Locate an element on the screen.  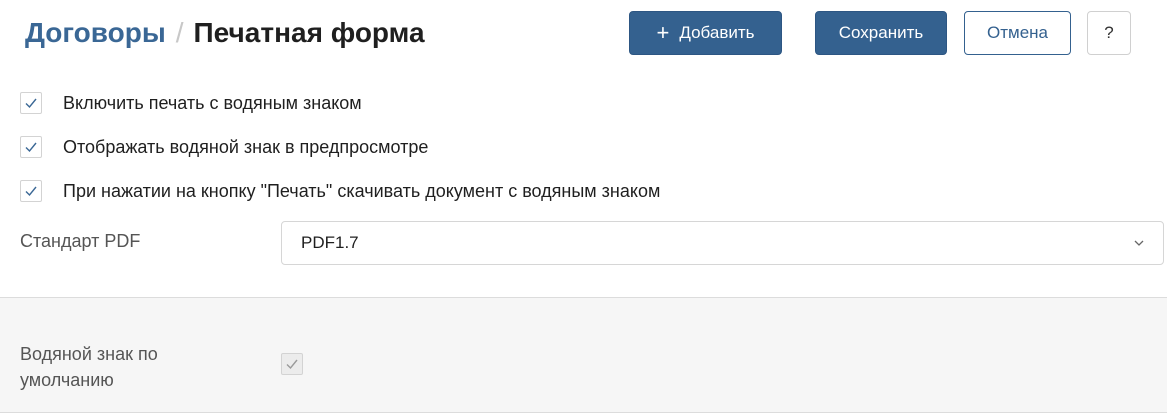
chevron-down-icon is located at coordinates (1139, 243).